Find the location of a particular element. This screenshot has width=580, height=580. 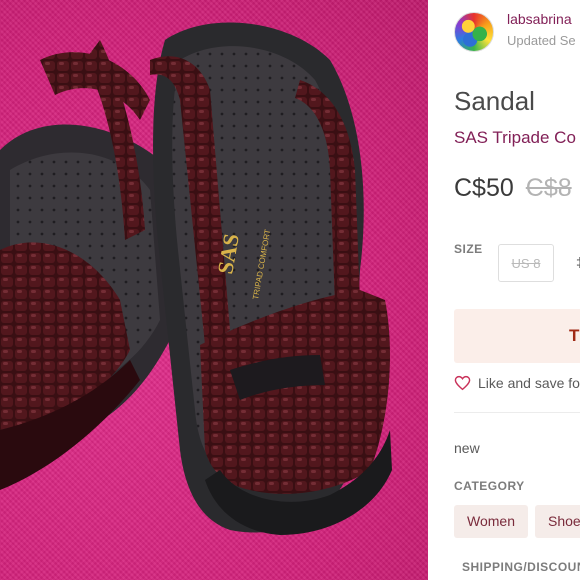

like-button: Like and save fo is located at coordinates (517, 383).